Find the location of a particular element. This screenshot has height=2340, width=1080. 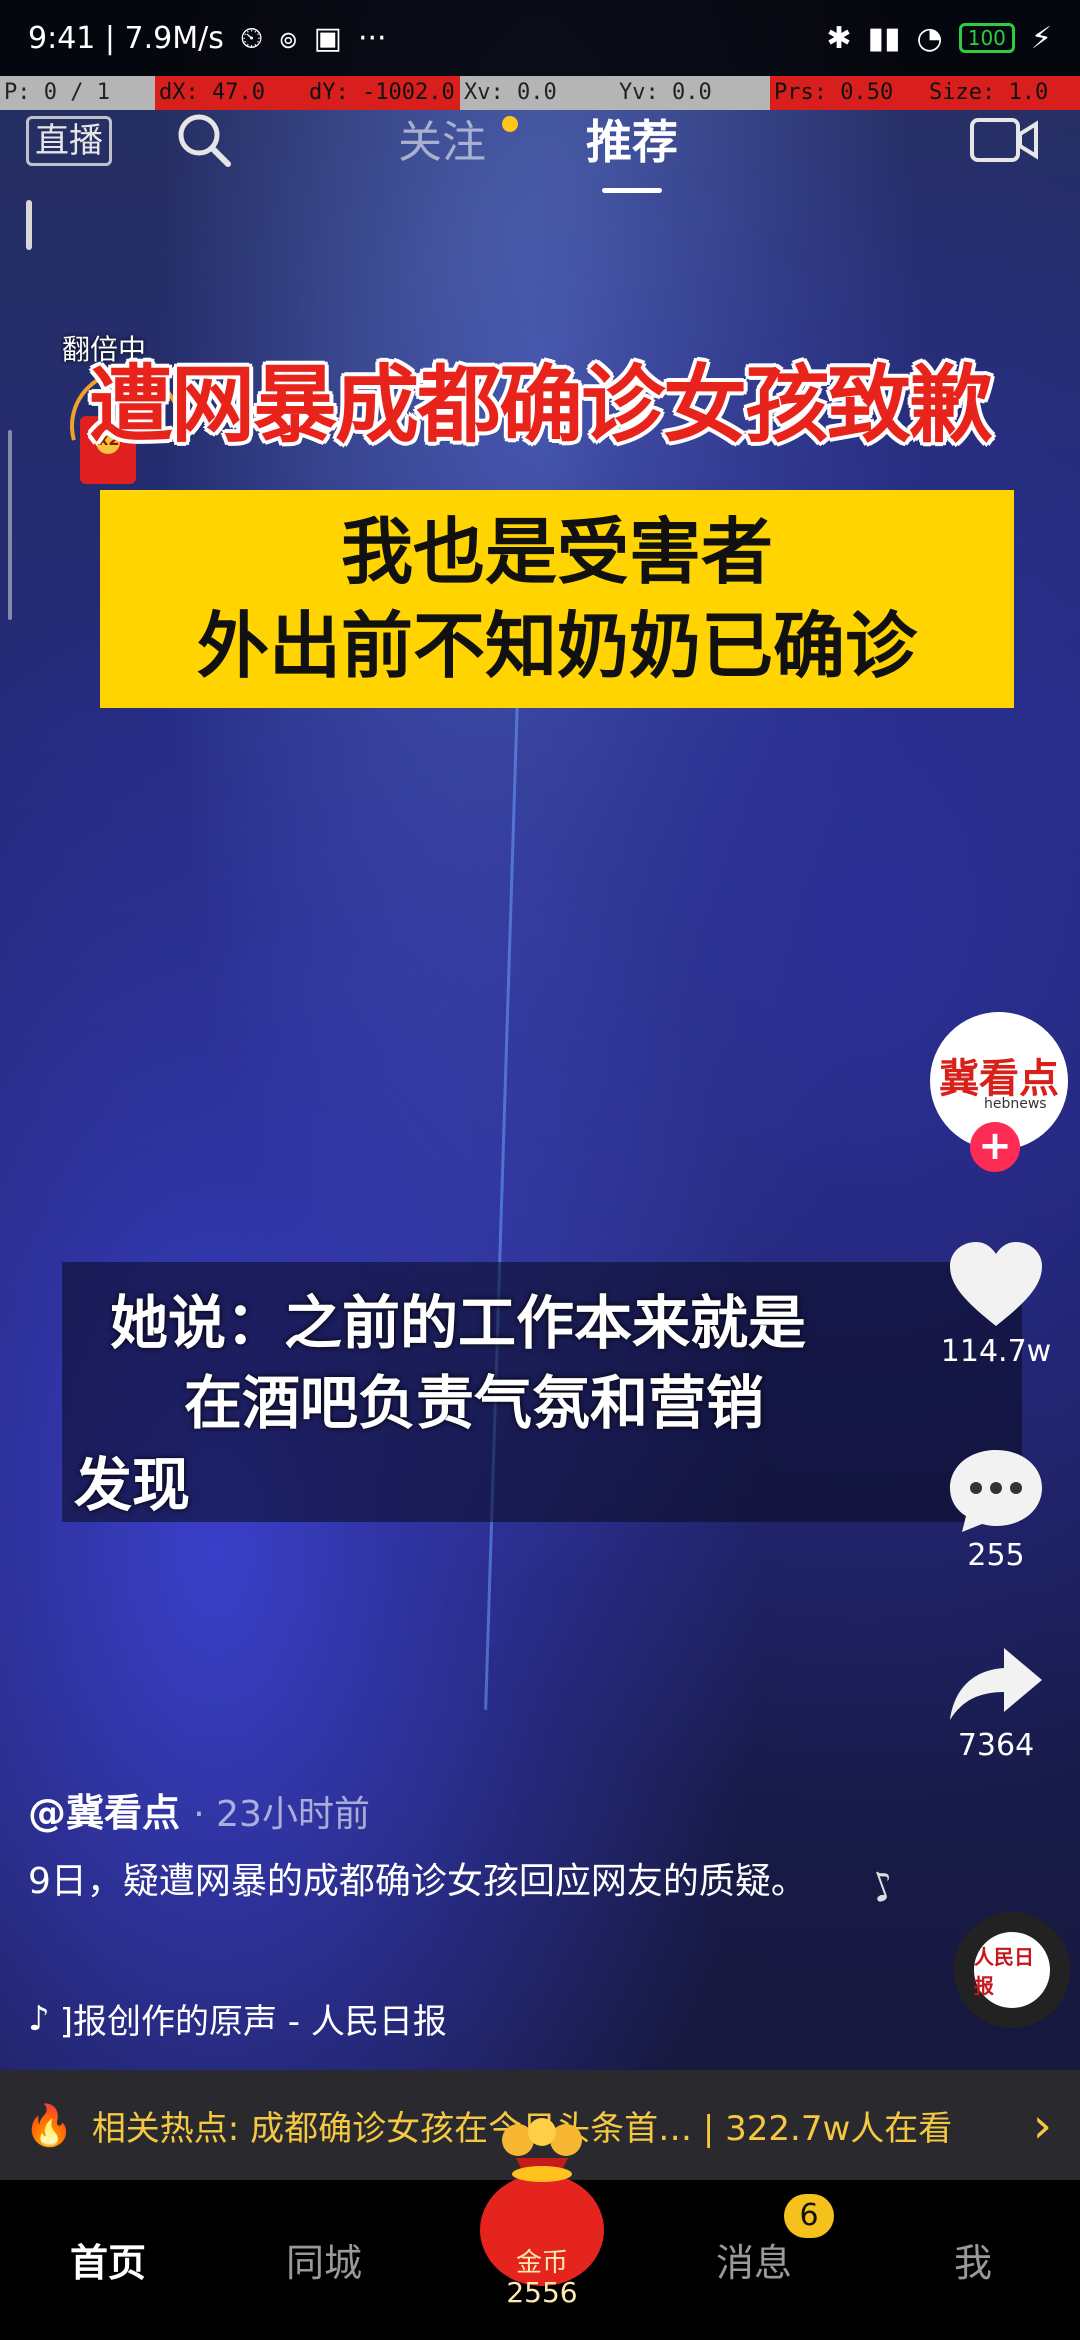

music-title: ]报创作的原声 - 人民日报 is located at coordinates (253, 2022).